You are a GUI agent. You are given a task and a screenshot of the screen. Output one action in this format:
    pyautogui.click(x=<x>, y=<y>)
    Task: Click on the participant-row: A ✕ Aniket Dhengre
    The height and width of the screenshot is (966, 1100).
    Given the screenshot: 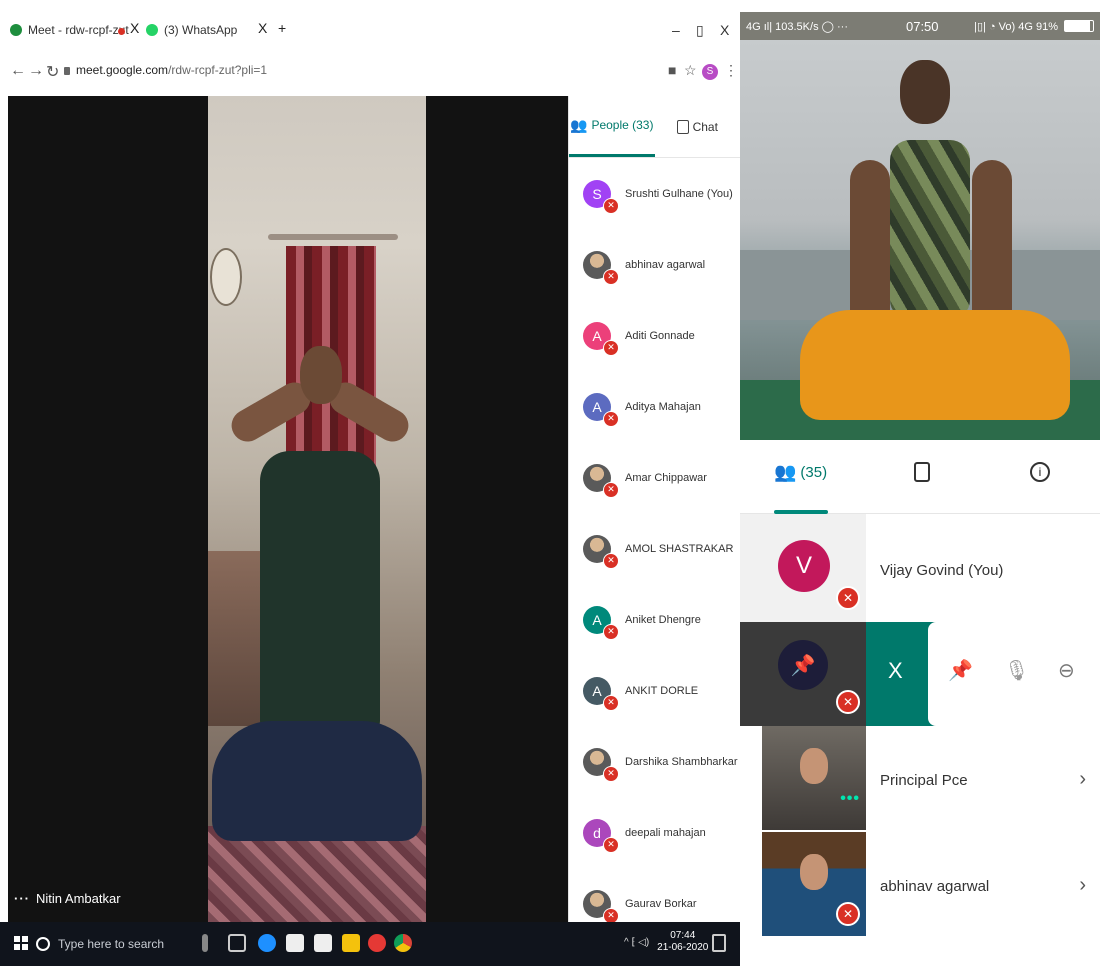 What is the action you would take?
    pyautogui.click(x=654, y=619)
    